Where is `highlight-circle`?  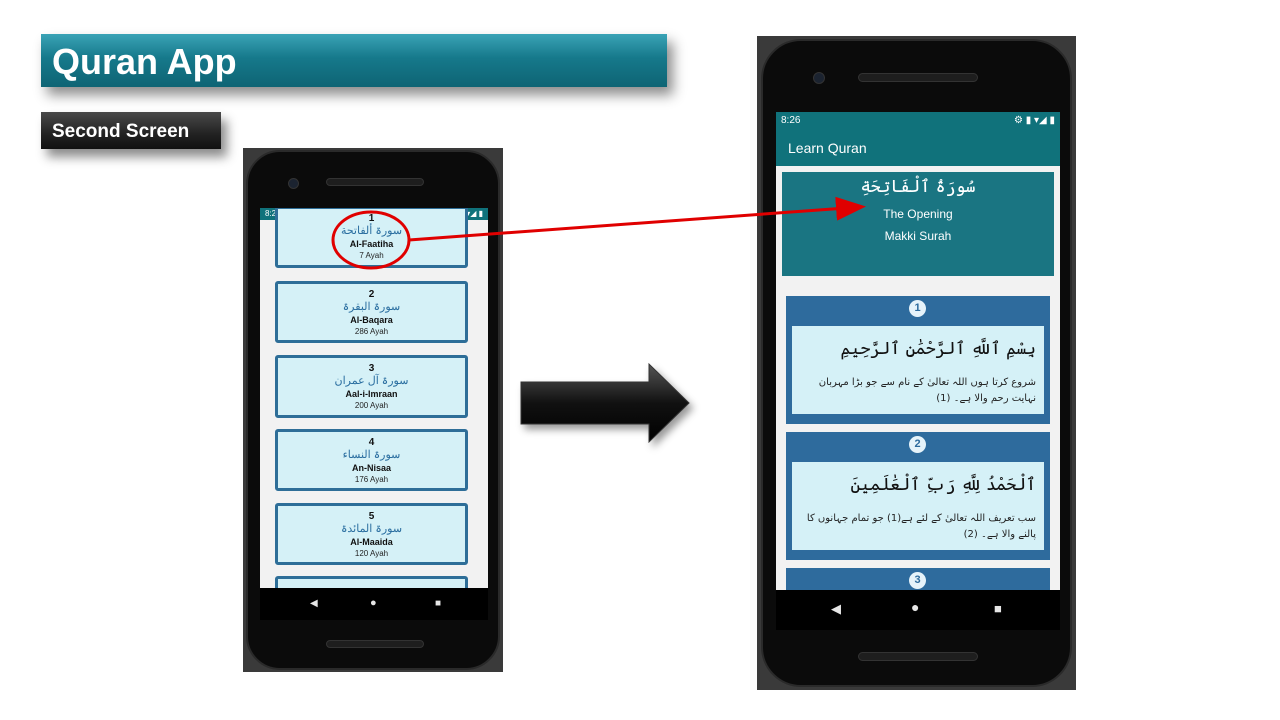 highlight-circle is located at coordinates (371, 240).